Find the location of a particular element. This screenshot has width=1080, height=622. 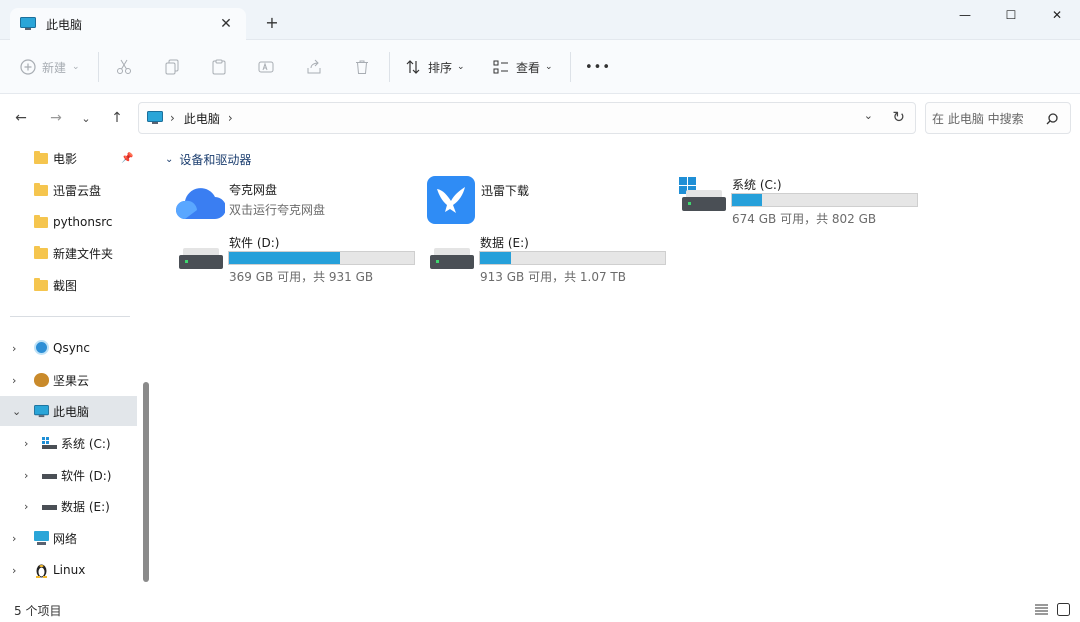

large-icons-view-icon is located at coordinates (1063, 609).